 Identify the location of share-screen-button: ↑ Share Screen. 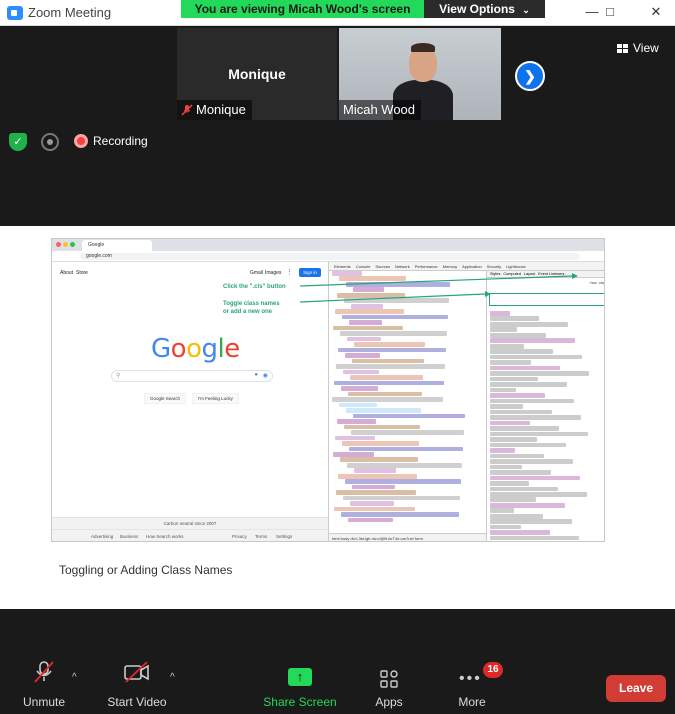
(300, 687).